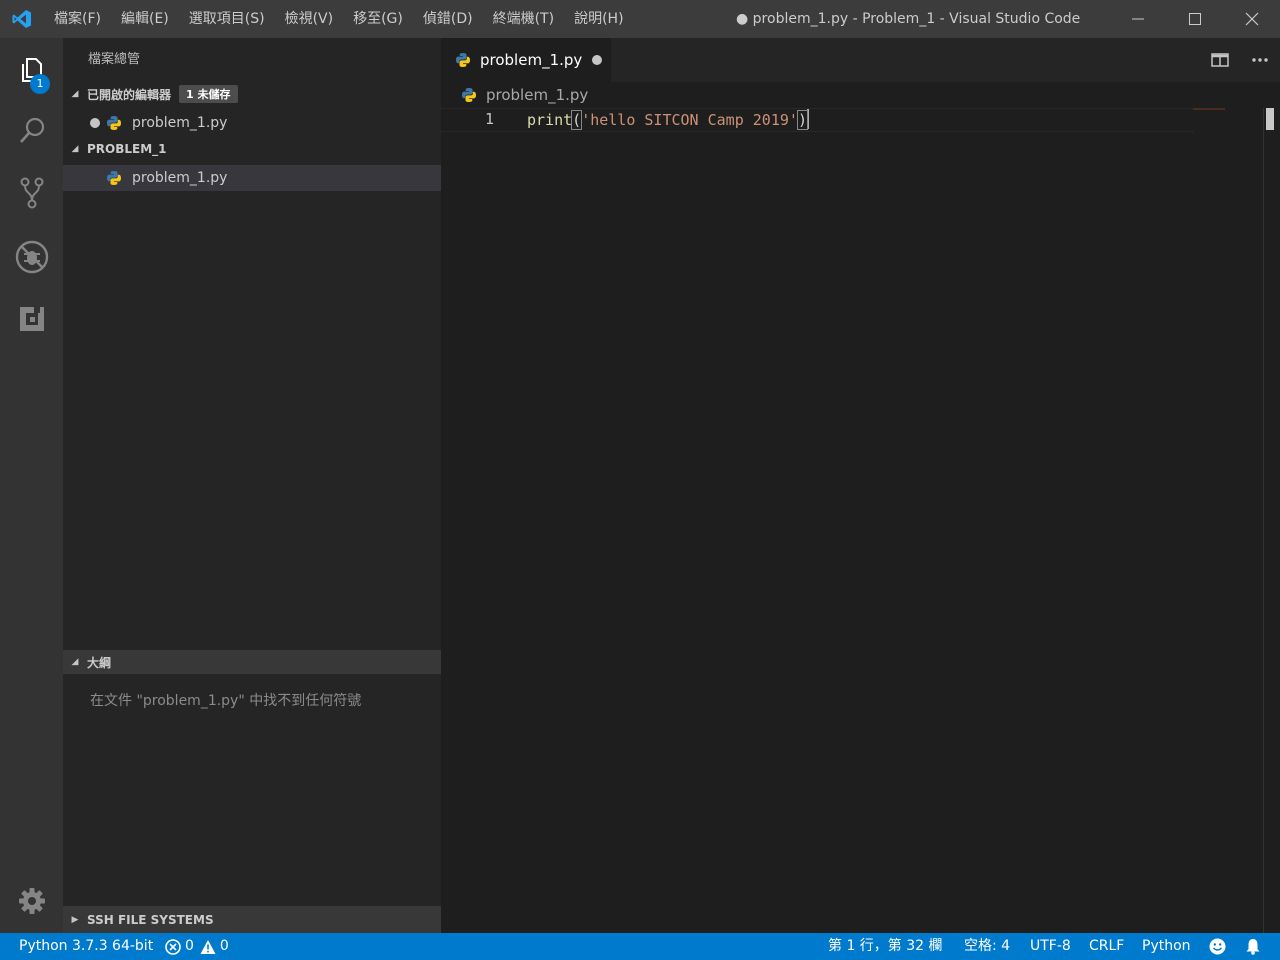 This screenshot has width=1280, height=960. What do you see at coordinates (598, 19) in the screenshot?
I see `menu-help: 說明(H)` at bounding box center [598, 19].